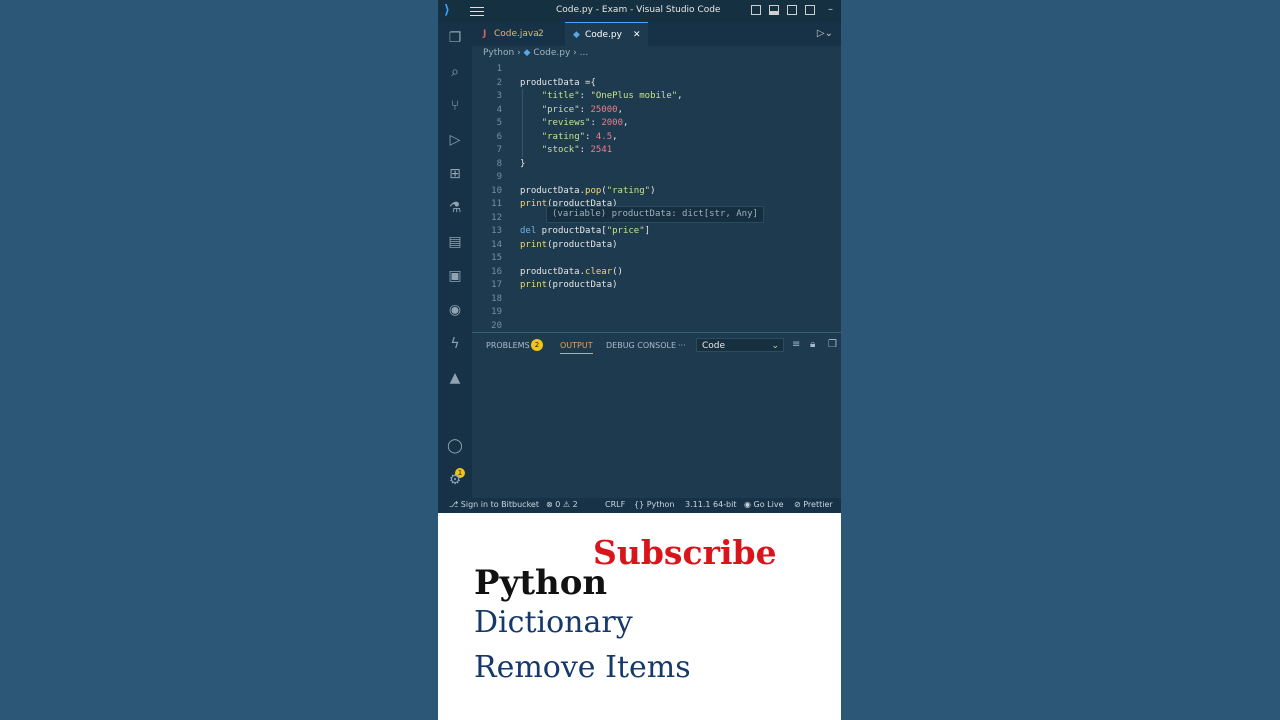  What do you see at coordinates (582, 667) in the screenshot?
I see `promo-subtitle-remove-items: Remove Items` at bounding box center [582, 667].